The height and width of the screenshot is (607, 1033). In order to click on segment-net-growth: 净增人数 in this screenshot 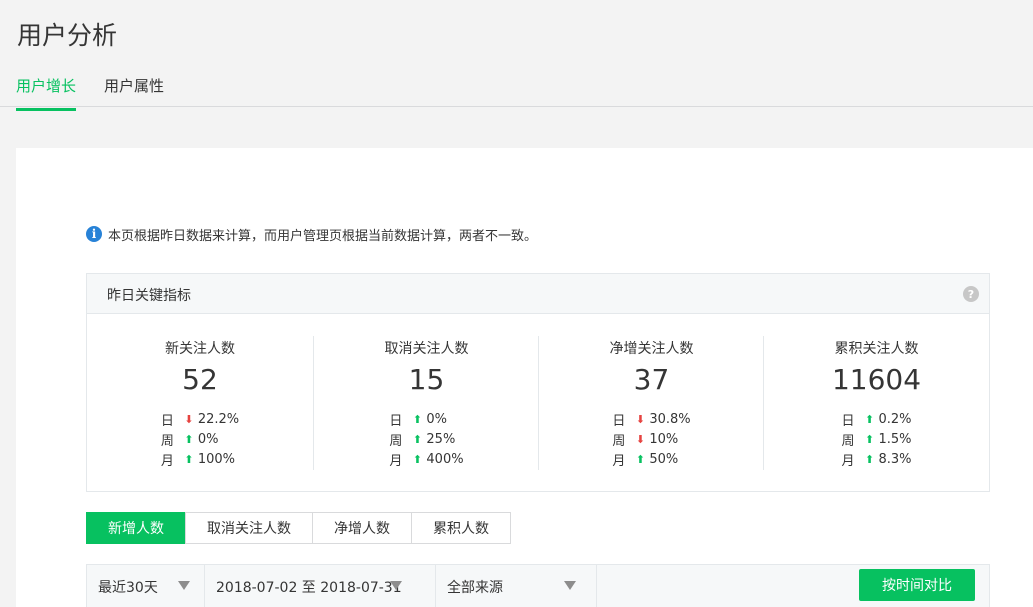, I will do `click(362, 528)`.